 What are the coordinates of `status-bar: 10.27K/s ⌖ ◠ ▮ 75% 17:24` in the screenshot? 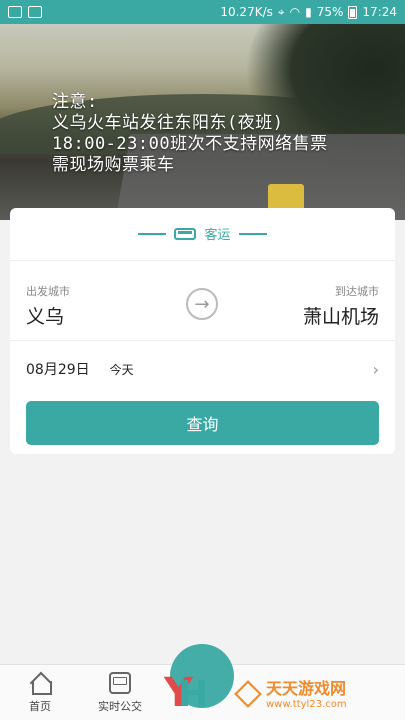 It's located at (202, 12).